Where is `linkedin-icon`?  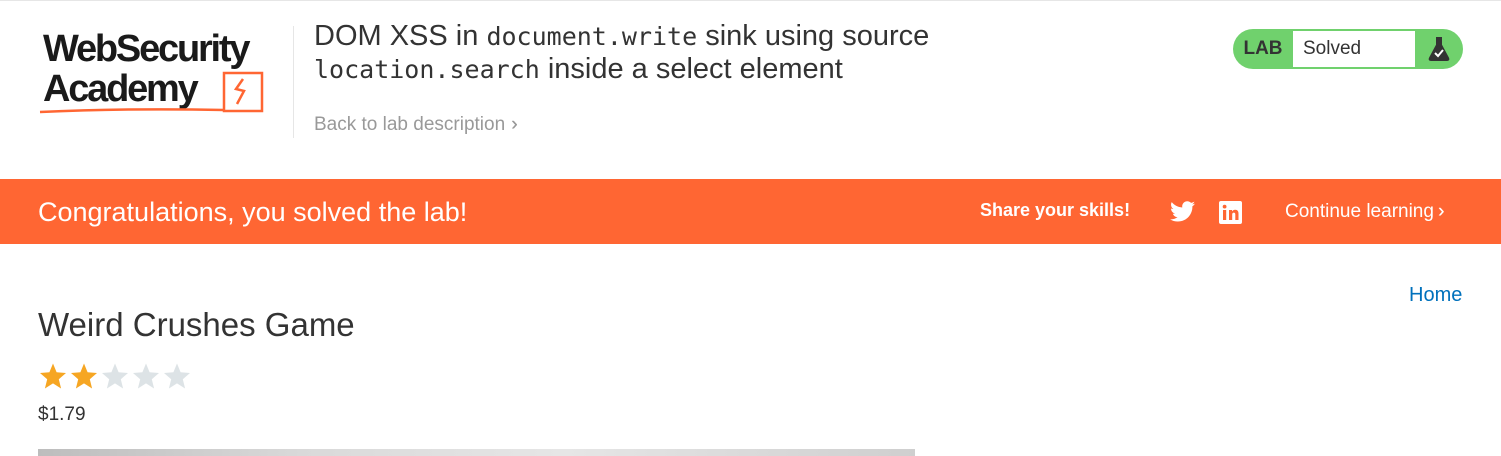
linkedin-icon is located at coordinates (1230, 215).